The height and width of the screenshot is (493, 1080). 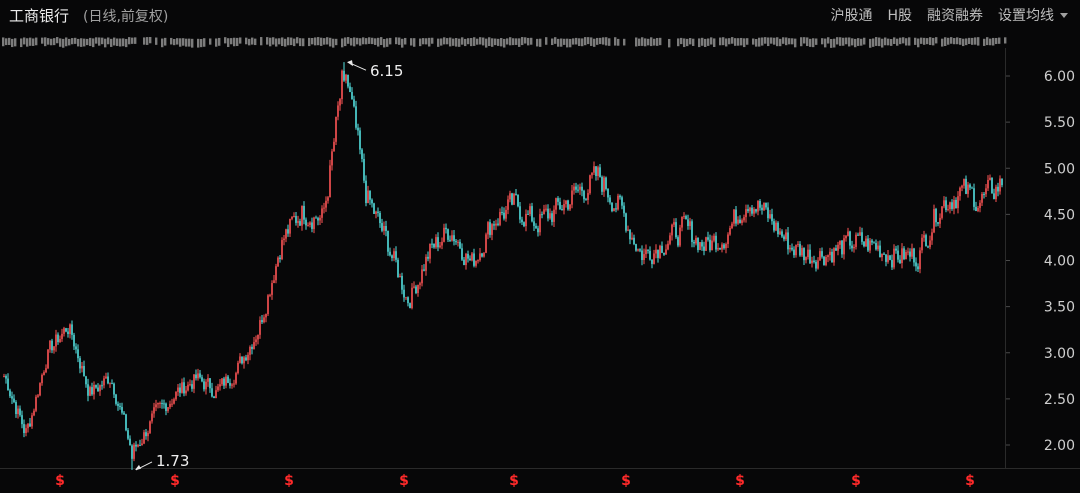 What do you see at coordinates (899, 15) in the screenshot?
I see `h-share-tab: H股` at bounding box center [899, 15].